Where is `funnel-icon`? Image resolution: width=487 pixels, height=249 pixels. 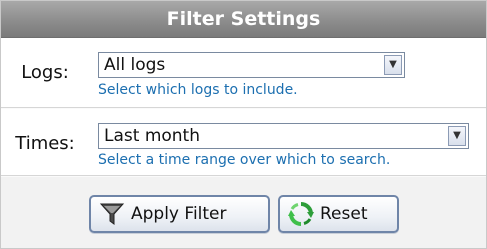 funnel-icon is located at coordinates (112, 214).